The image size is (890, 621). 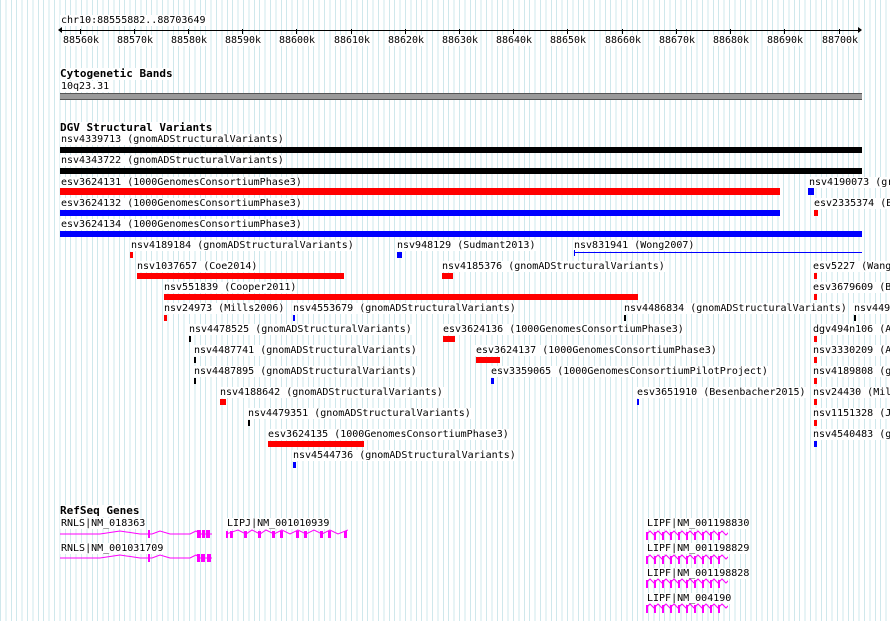 I want to click on dgv-feature-label: esv3624131 (1000GenomesConsortiumPhase3), so click(x=181, y=182).